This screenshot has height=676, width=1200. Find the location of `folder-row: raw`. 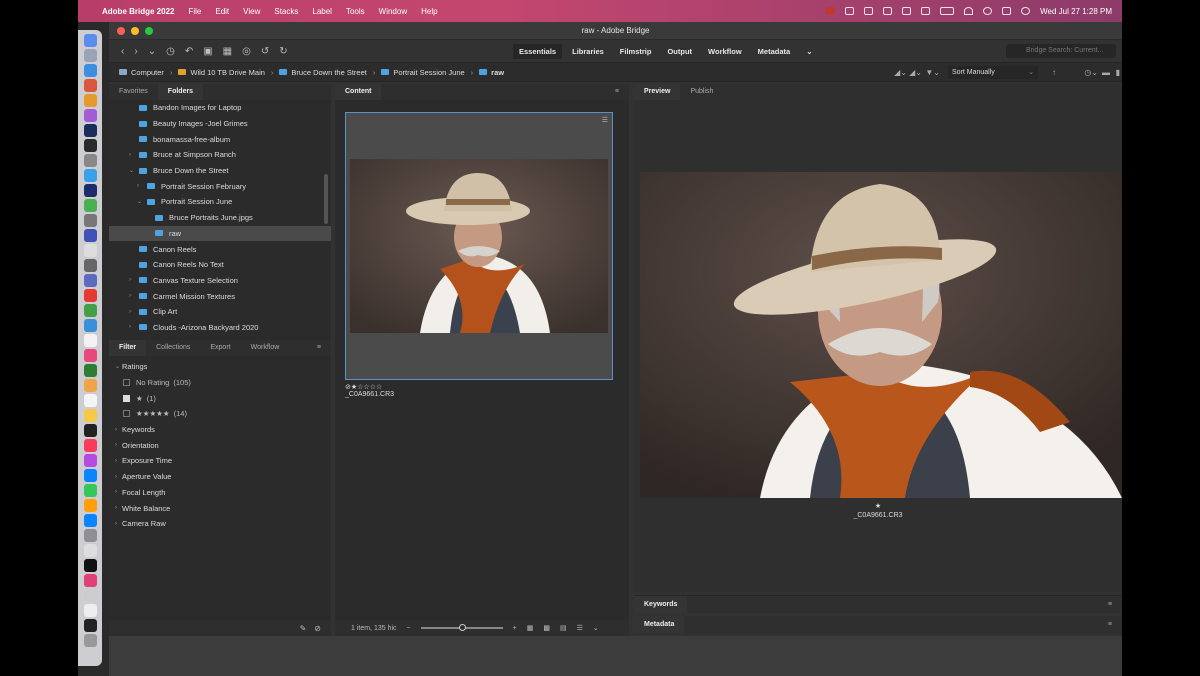

folder-row: raw is located at coordinates (220, 233).